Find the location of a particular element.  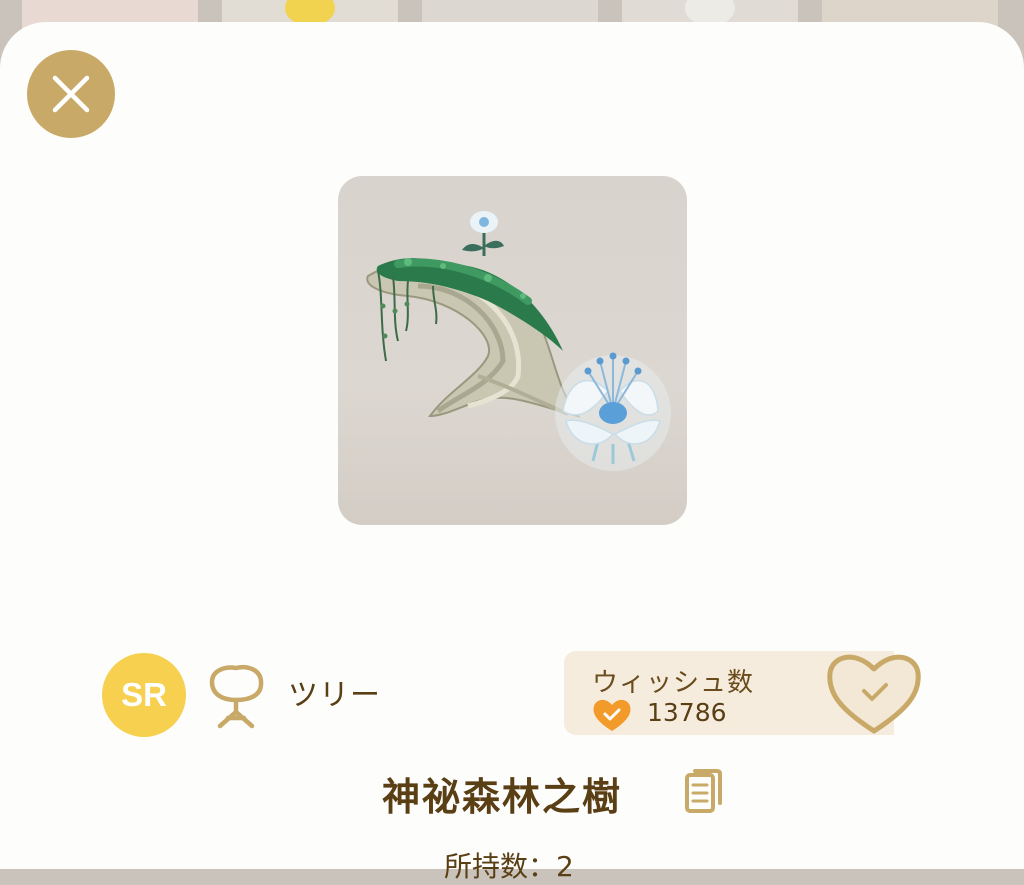

heart-check-icon is located at coordinates (612, 717).